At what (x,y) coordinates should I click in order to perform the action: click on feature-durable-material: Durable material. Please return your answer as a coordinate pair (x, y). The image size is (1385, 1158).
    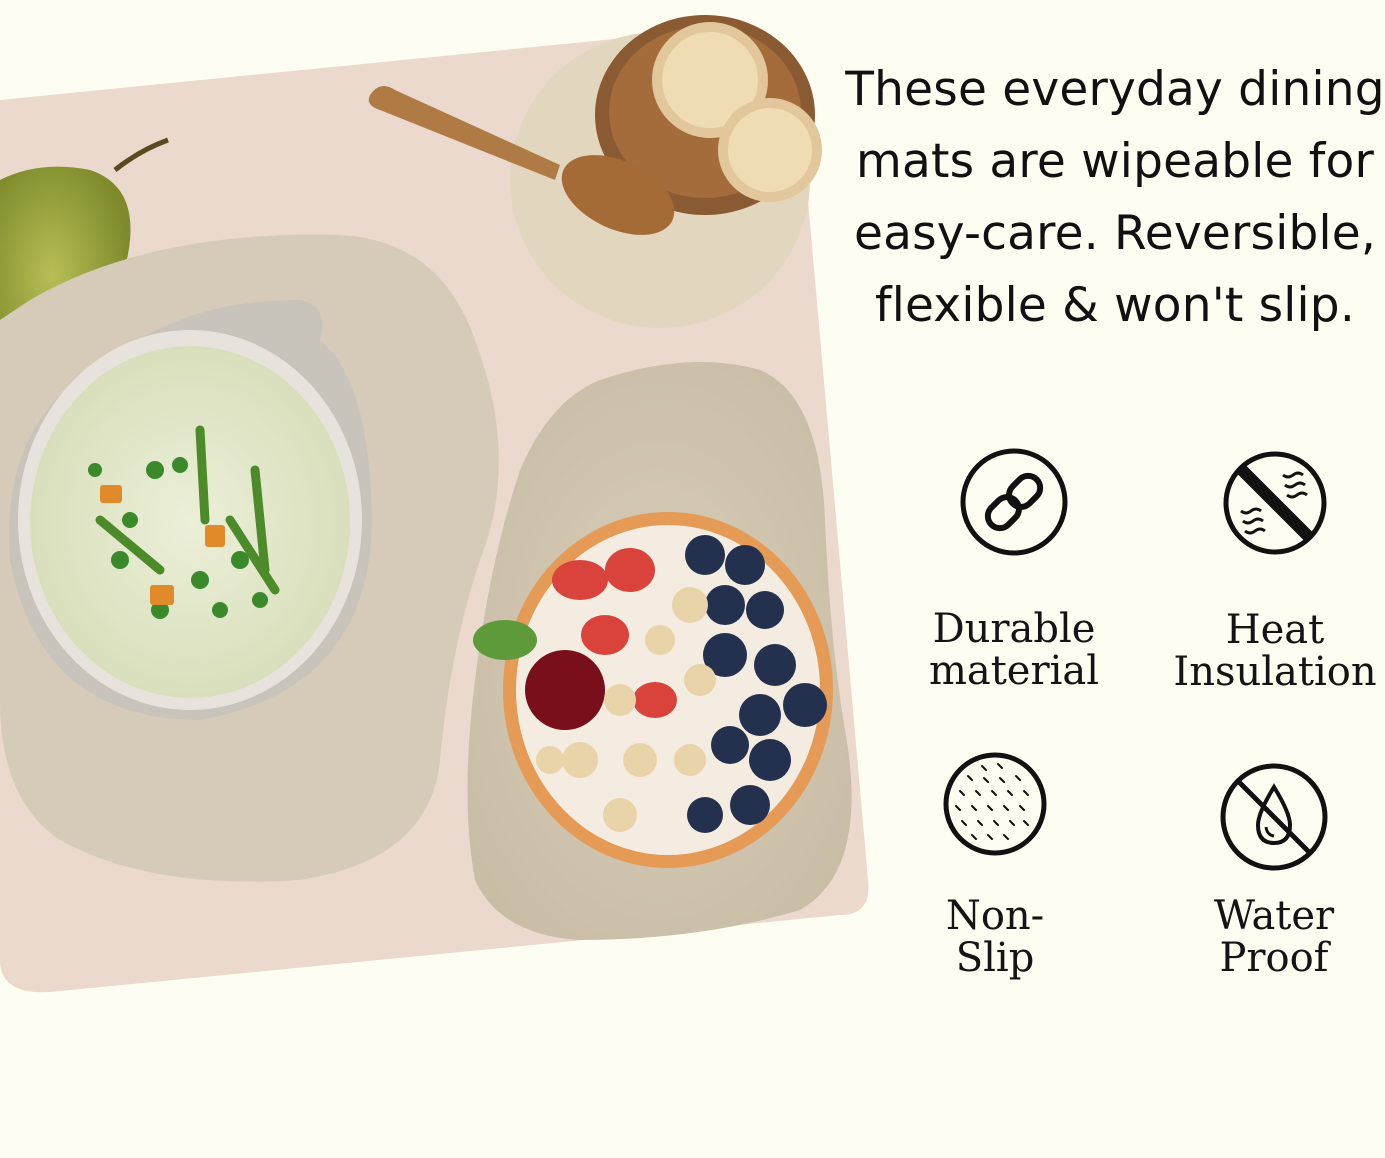
    Looking at the image, I should click on (1014, 569).